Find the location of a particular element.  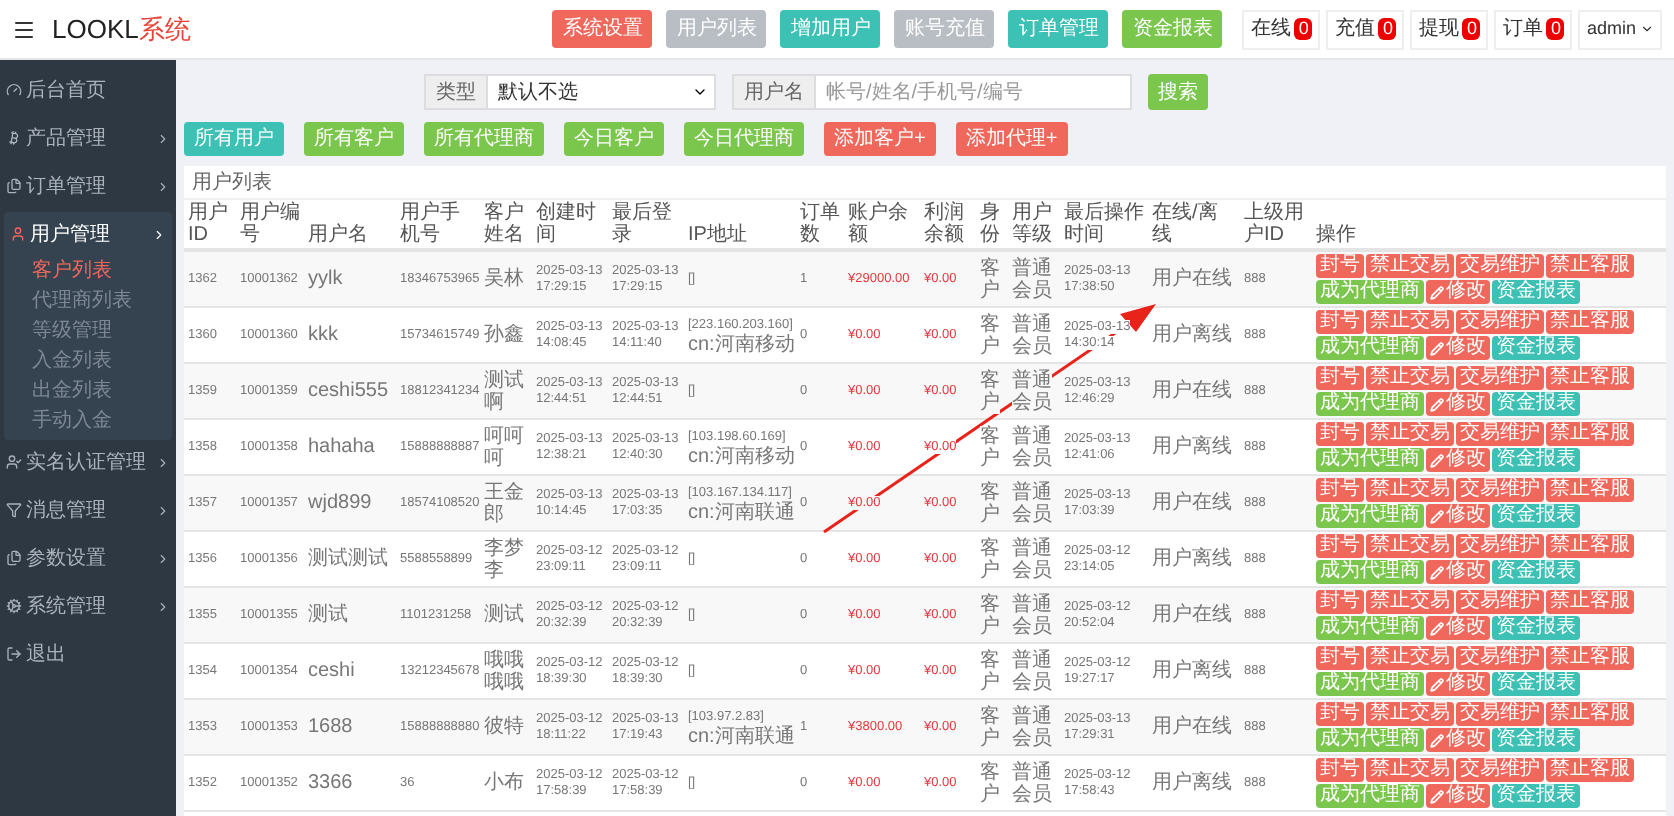

sidebar-item: 产品管理 is located at coordinates (88, 138).